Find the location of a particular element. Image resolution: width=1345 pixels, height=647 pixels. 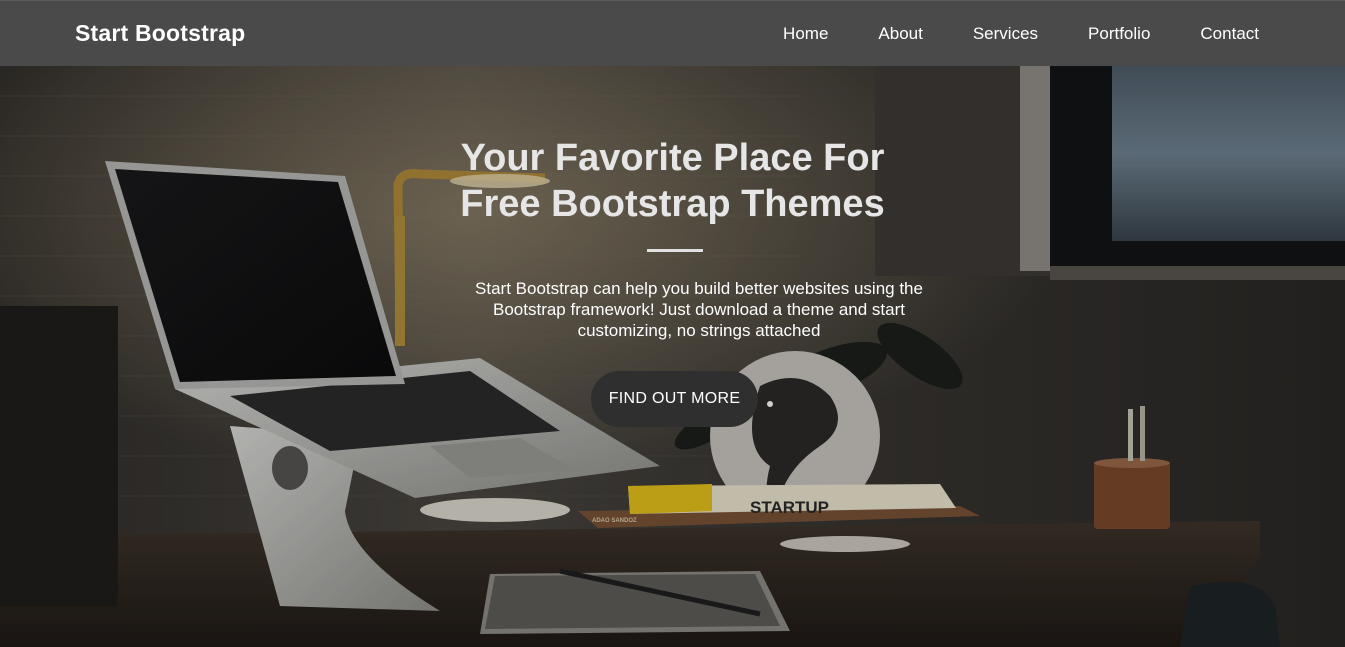

nav-home-link: Home is located at coordinates (805, 34).